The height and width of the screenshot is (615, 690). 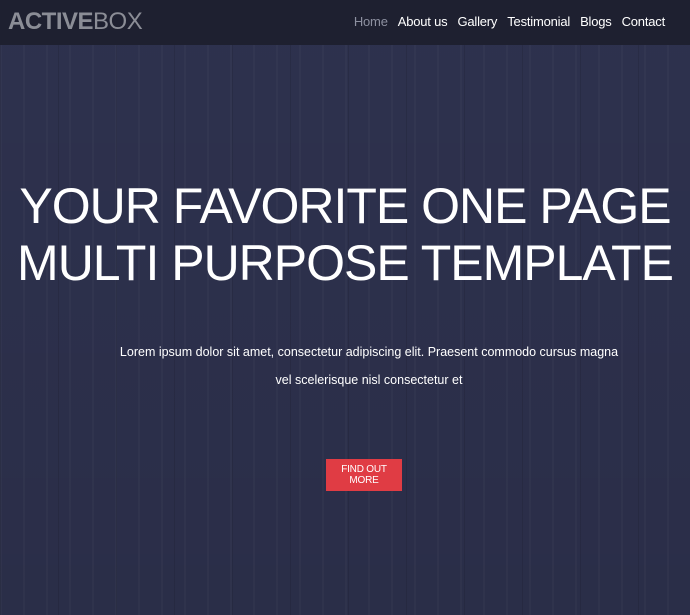 I want to click on nav-item-about-us: About us, so click(x=423, y=22).